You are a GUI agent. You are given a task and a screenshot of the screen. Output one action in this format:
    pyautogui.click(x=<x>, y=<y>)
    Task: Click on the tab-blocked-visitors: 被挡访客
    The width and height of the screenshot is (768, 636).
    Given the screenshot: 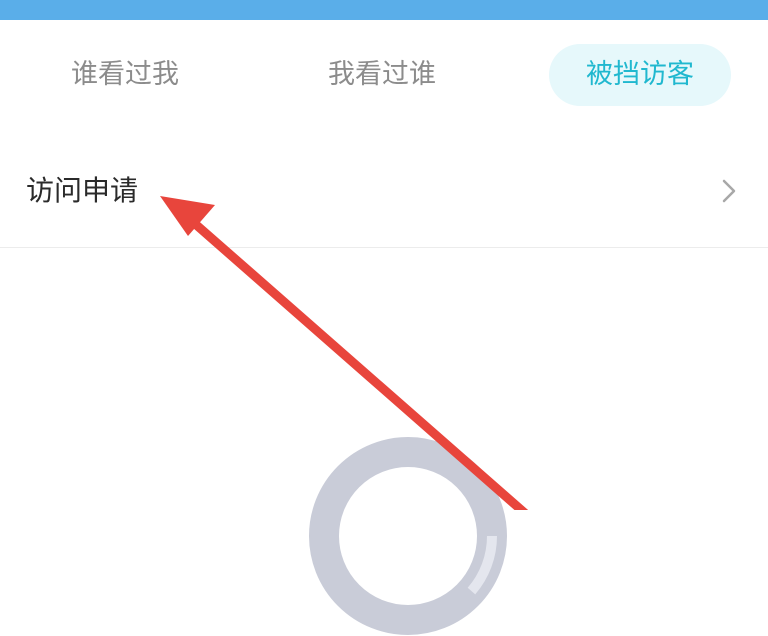 What is the action you would take?
    pyautogui.click(x=640, y=75)
    